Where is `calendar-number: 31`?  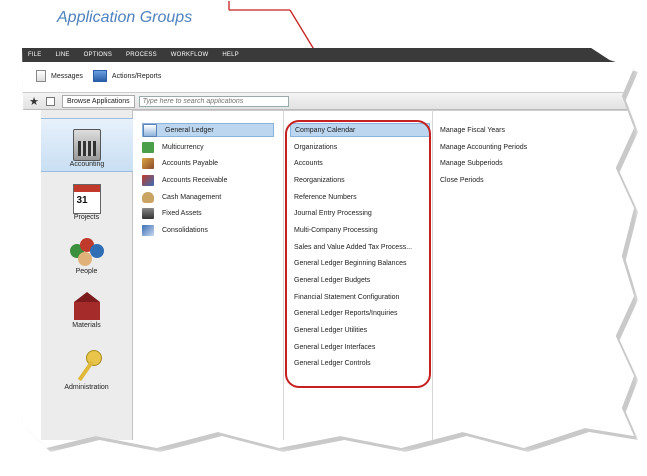 calendar-number: 31 is located at coordinates (82, 200).